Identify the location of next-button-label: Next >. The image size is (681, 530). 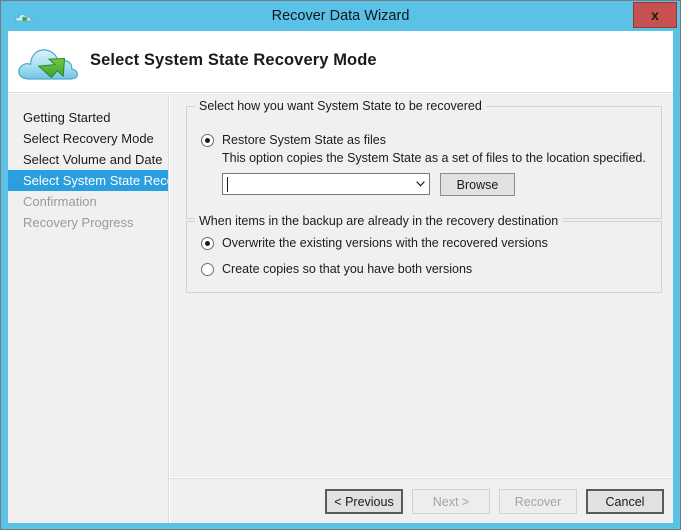
(451, 501).